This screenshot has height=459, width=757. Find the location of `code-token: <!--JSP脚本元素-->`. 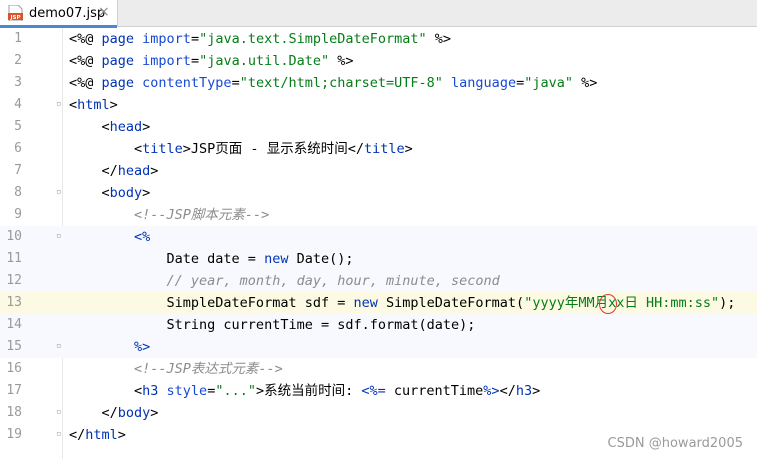

code-token: <!--JSP脚本元素--> is located at coordinates (169, 215).